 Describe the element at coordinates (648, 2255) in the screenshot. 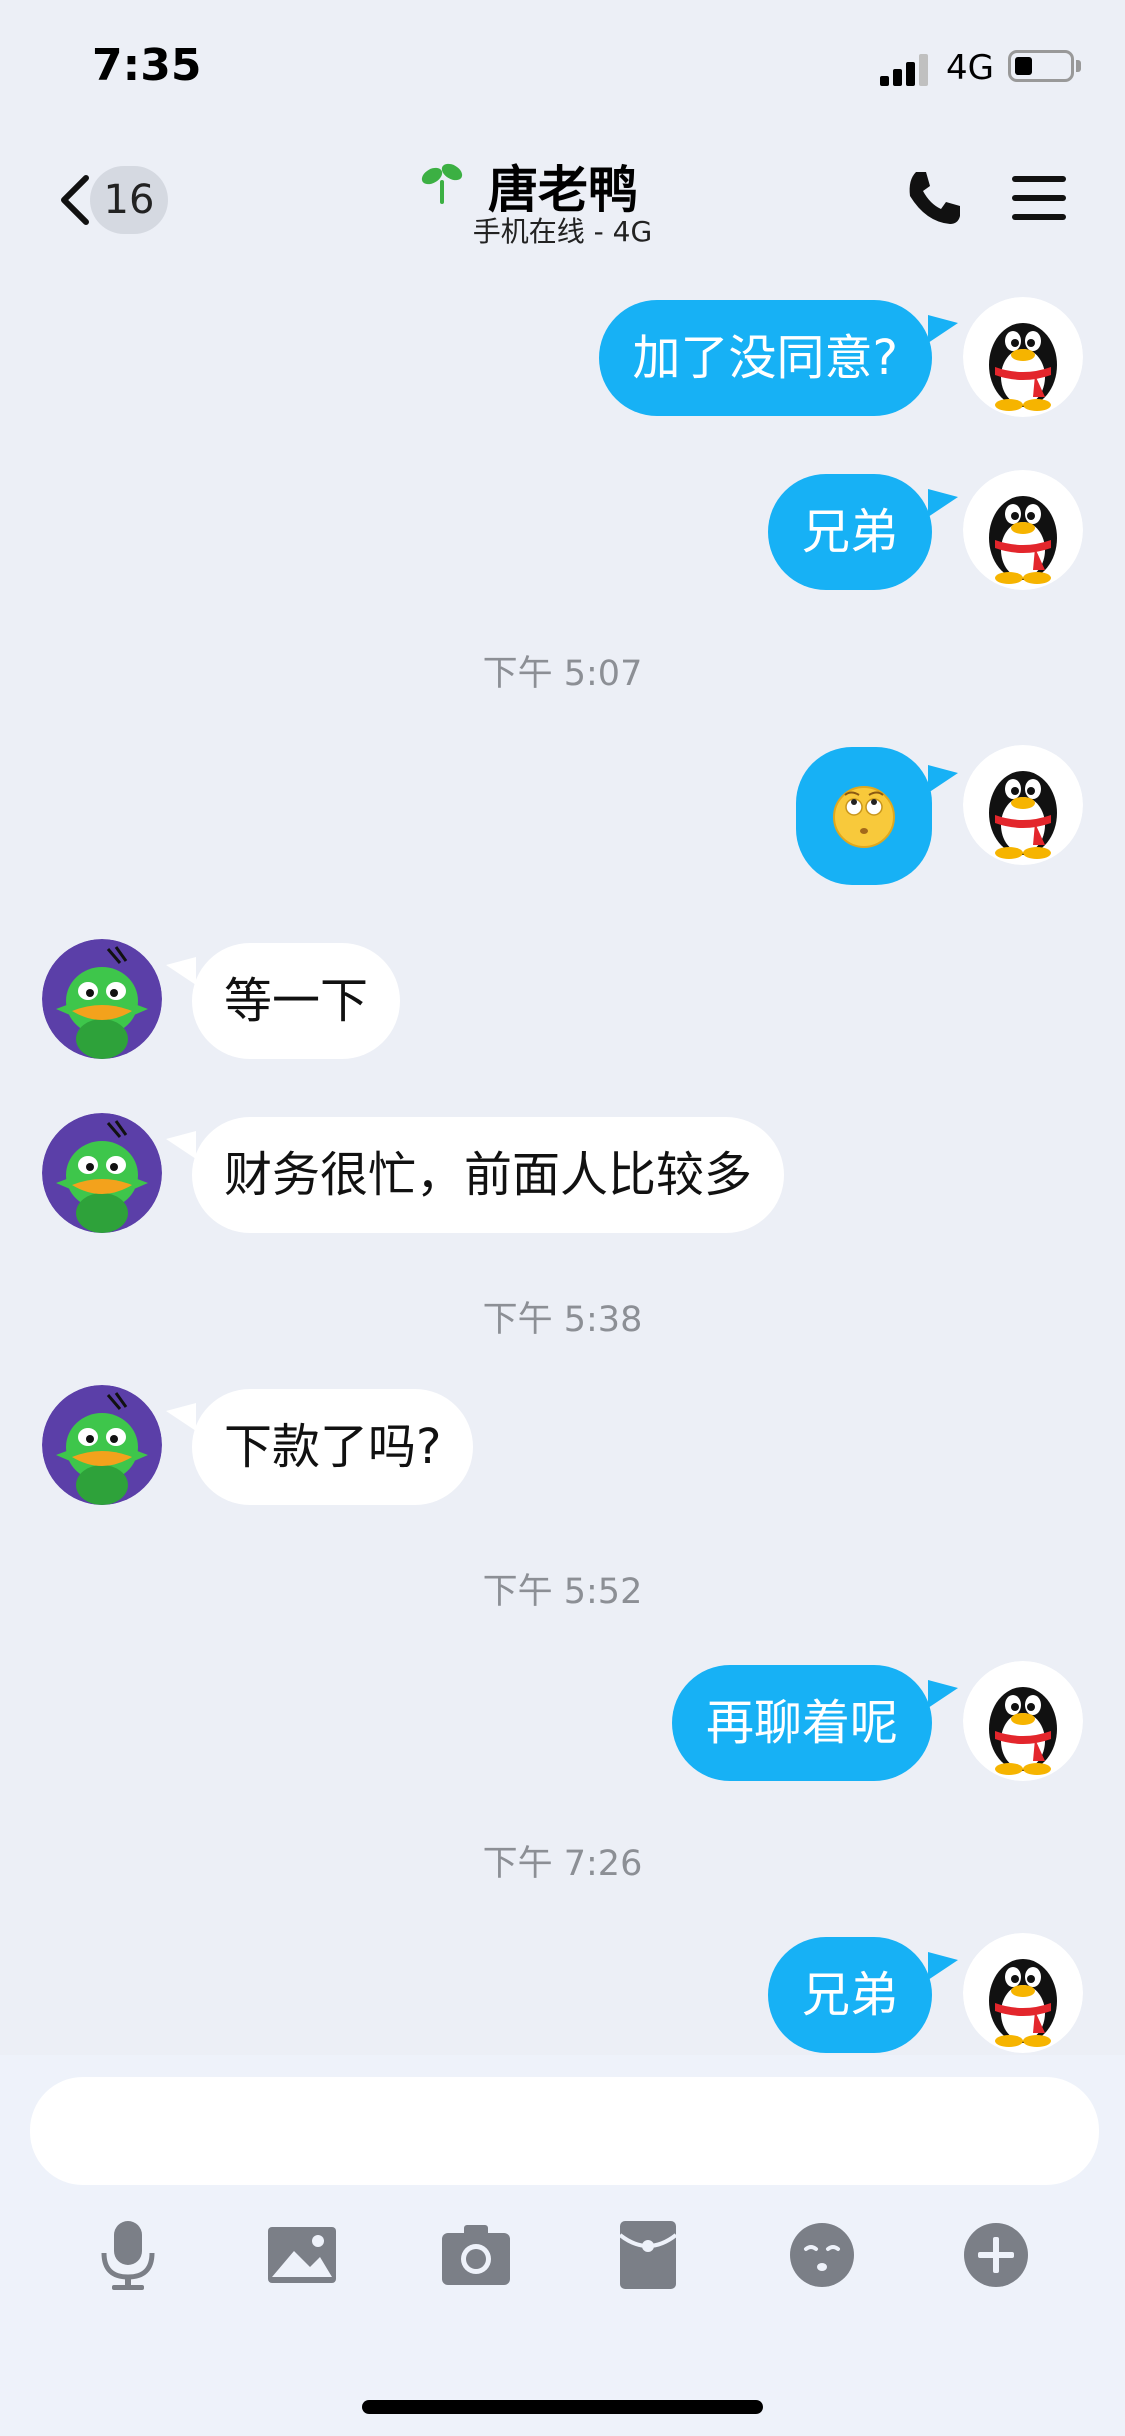

I see `red-packet-icon` at that location.